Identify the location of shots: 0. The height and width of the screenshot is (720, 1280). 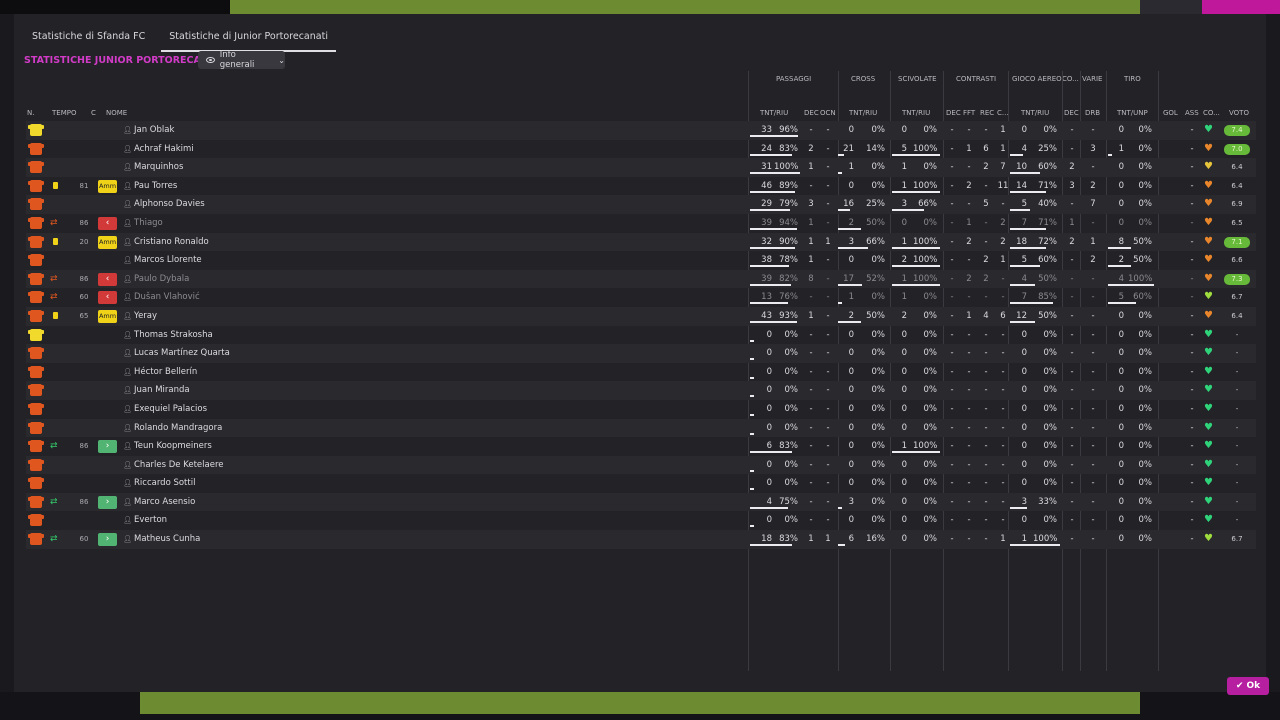
(1121, 130).